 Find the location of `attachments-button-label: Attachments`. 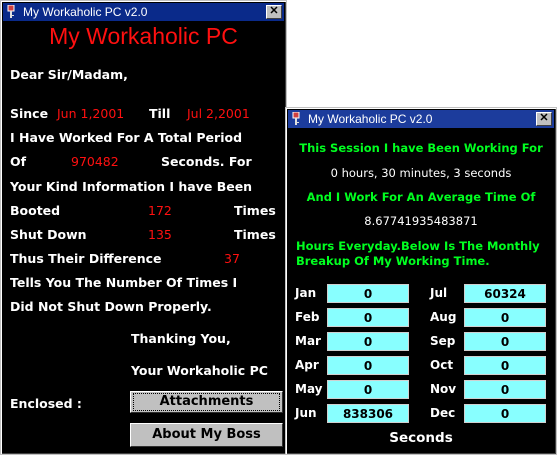

attachments-button-label: Attachments is located at coordinates (206, 402).